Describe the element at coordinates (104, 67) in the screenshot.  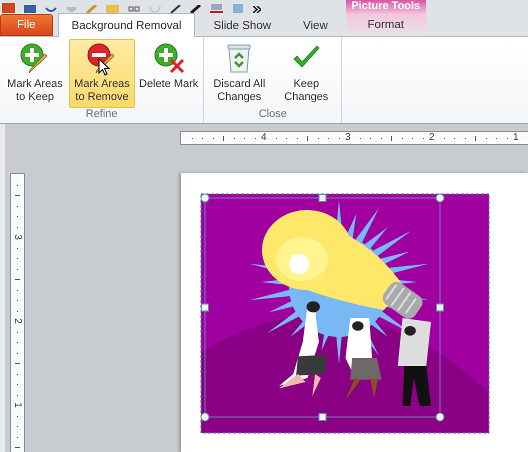
I see `mouse-pointer-icon` at that location.